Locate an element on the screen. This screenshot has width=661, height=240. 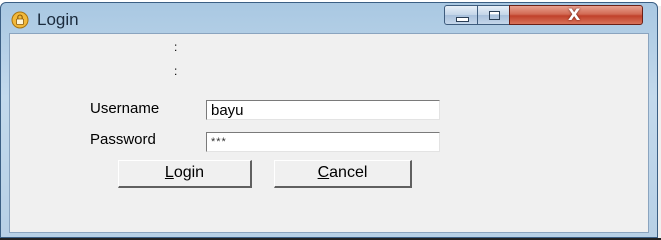
maximize-button is located at coordinates (493, 15).